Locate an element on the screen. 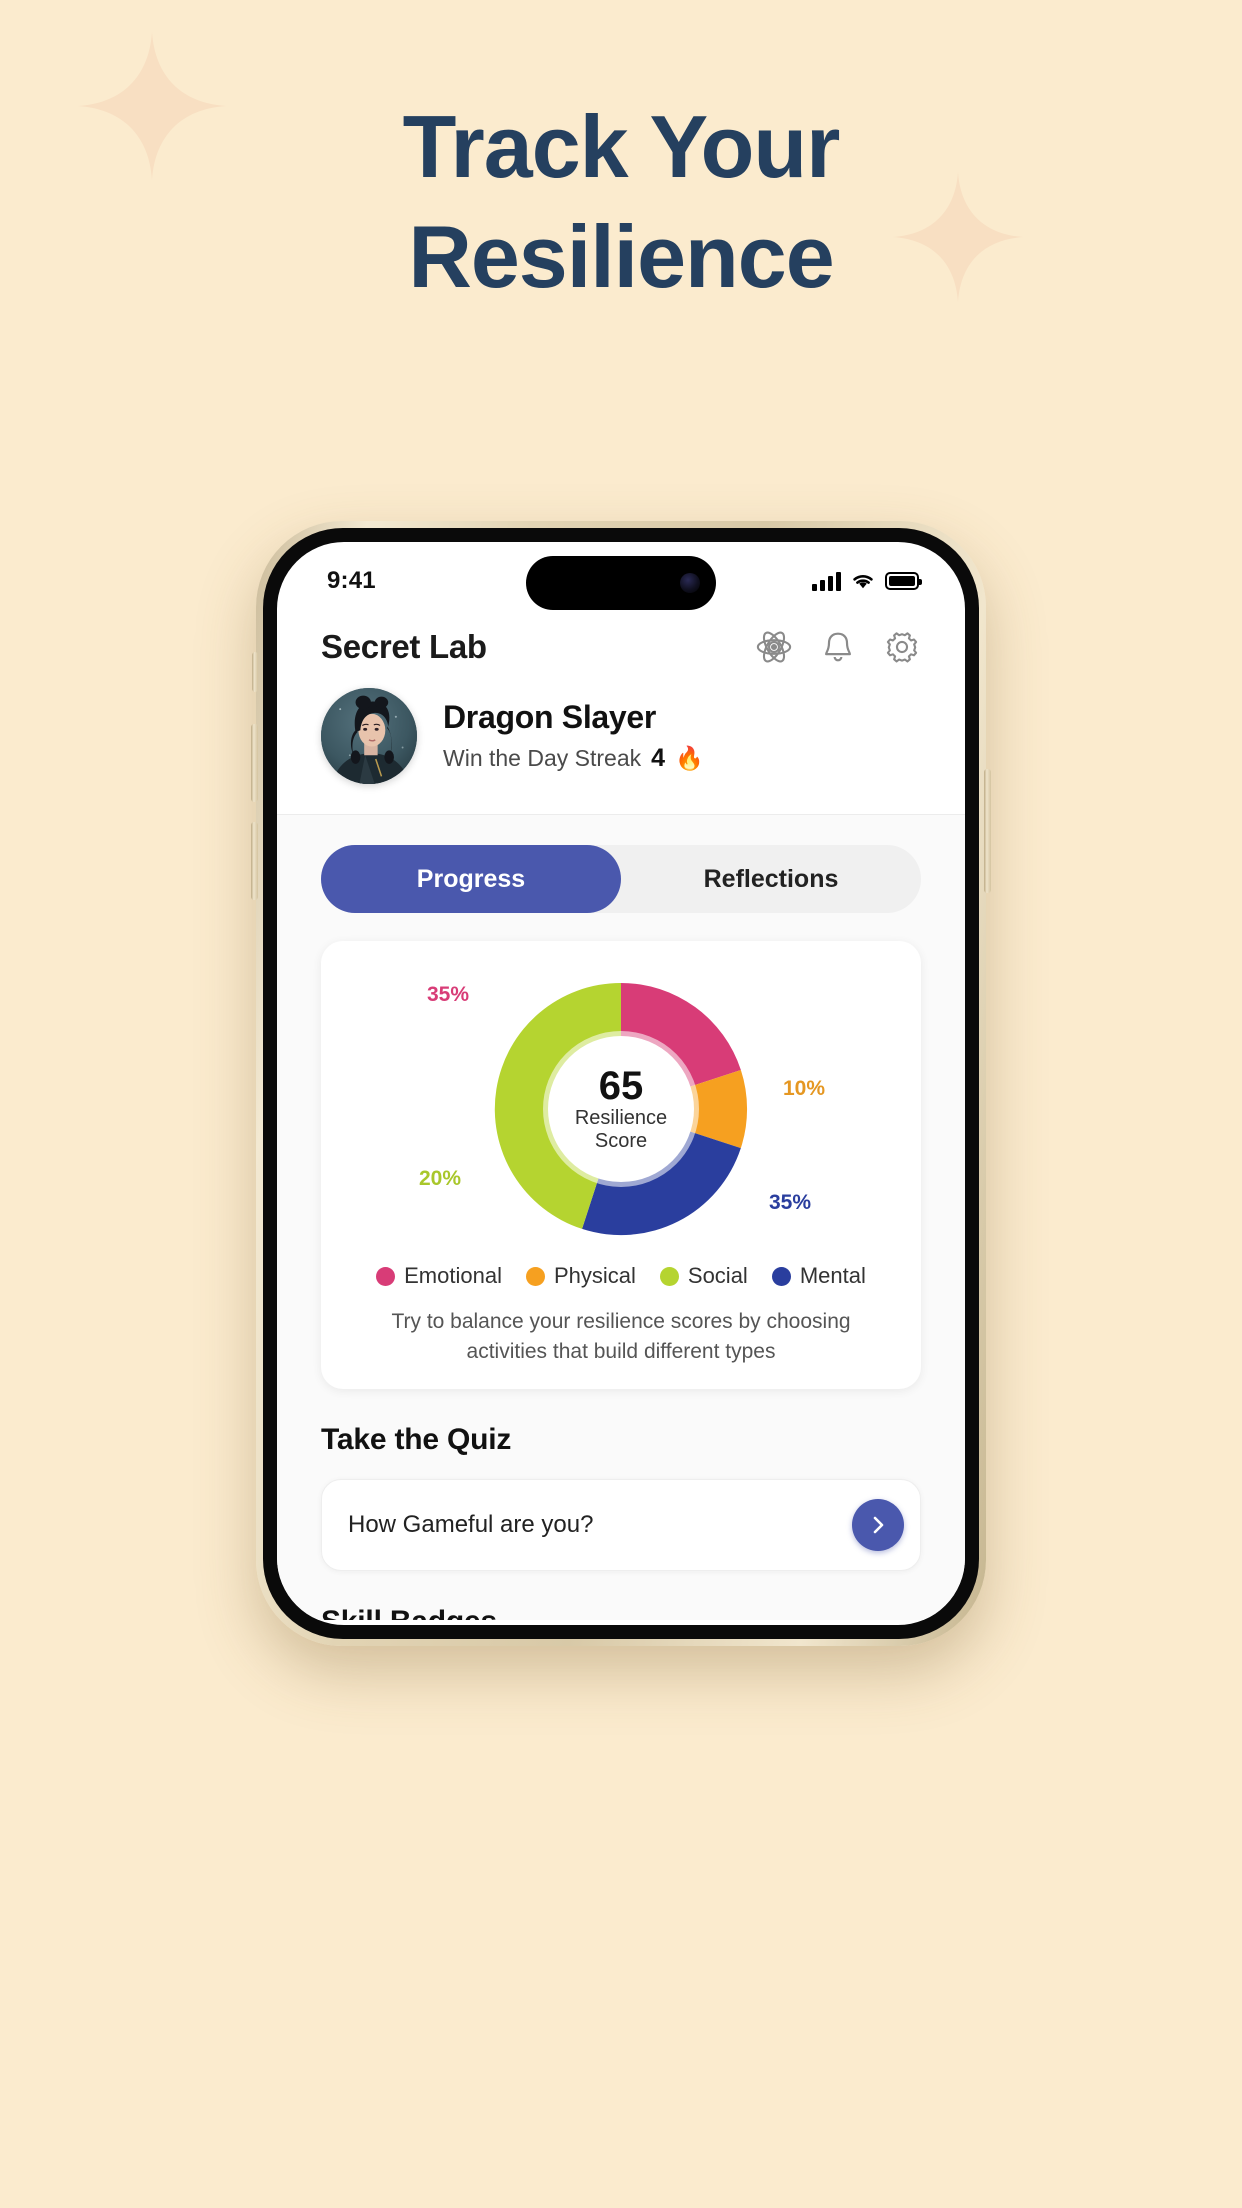  header-icon-group is located at coordinates (838, 647).